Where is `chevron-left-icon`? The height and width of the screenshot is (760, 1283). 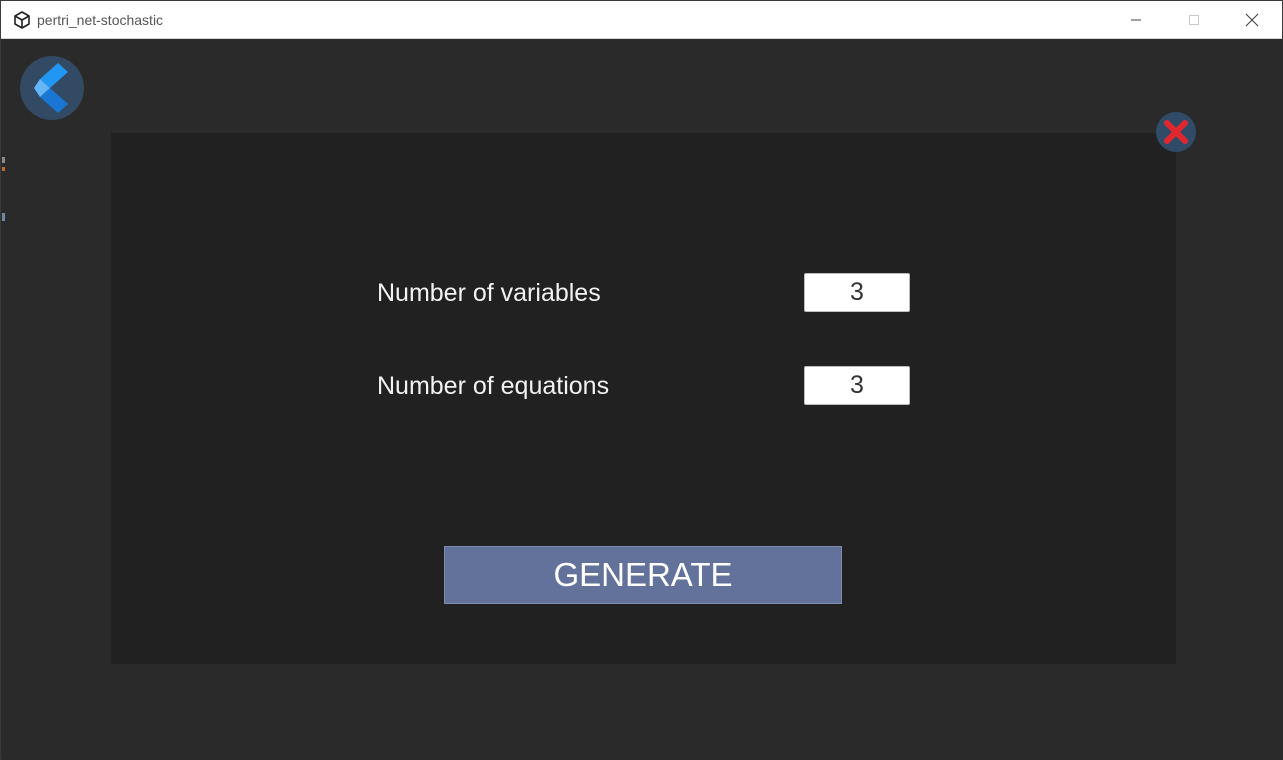 chevron-left-icon is located at coordinates (51, 88).